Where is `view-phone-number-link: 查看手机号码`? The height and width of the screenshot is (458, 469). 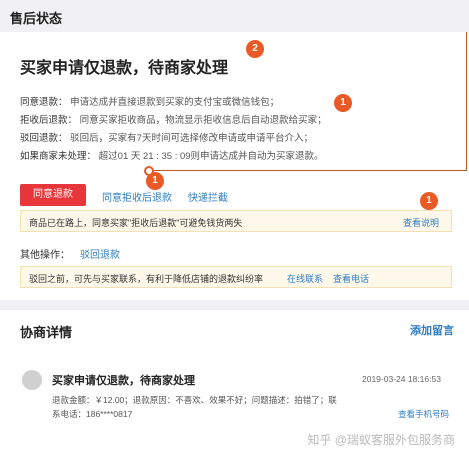
view-phone-number-link: 查看手机号码 is located at coordinates (423, 414).